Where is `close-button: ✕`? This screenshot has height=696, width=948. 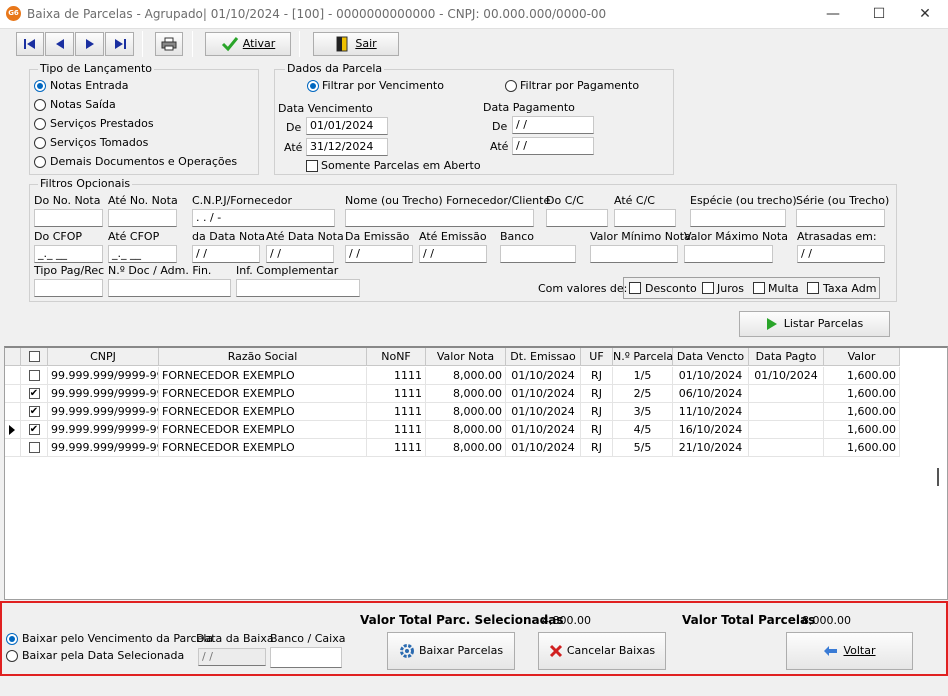
close-button: ✕ is located at coordinates (925, 14).